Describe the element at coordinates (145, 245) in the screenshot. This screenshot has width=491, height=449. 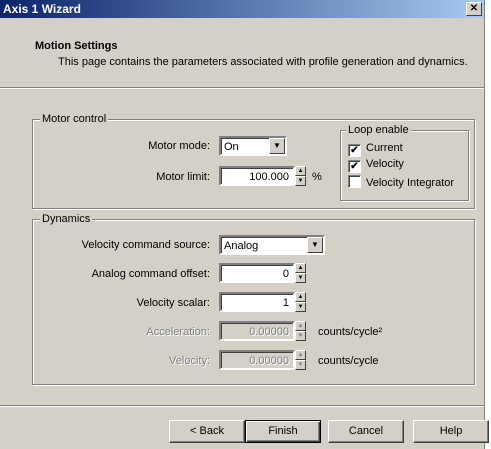
I see `velocity-source-label: Velocity command source:` at that location.